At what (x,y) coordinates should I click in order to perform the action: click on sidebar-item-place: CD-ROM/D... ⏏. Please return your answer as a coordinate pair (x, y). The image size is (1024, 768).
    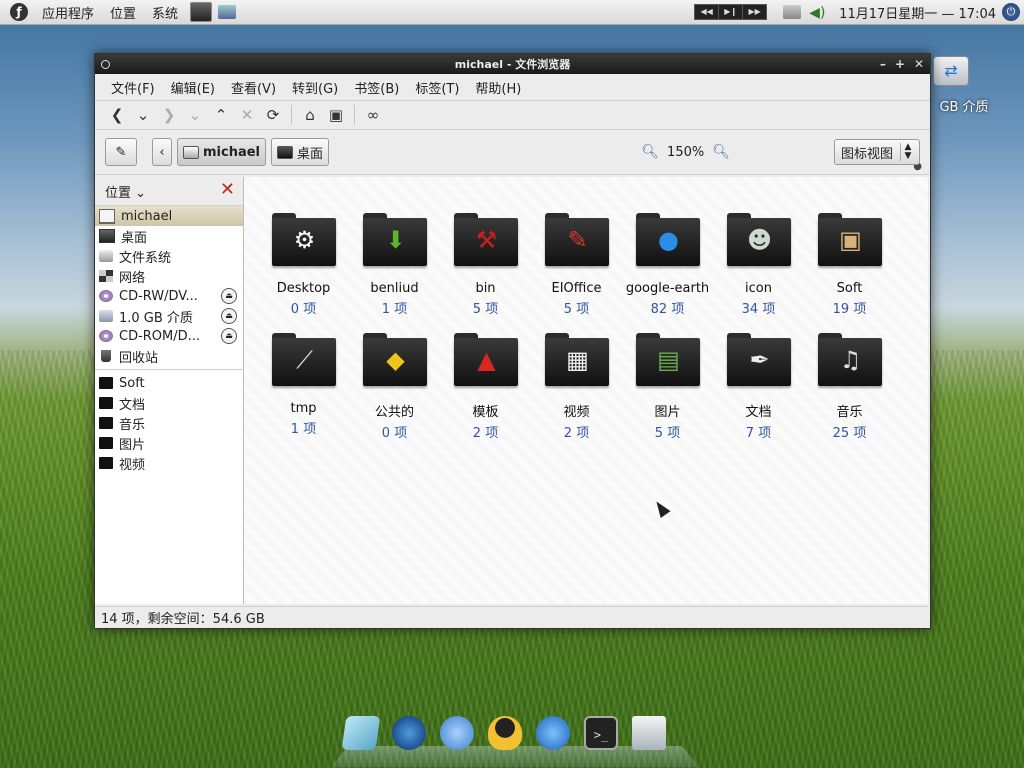
    Looking at the image, I should click on (169, 336).